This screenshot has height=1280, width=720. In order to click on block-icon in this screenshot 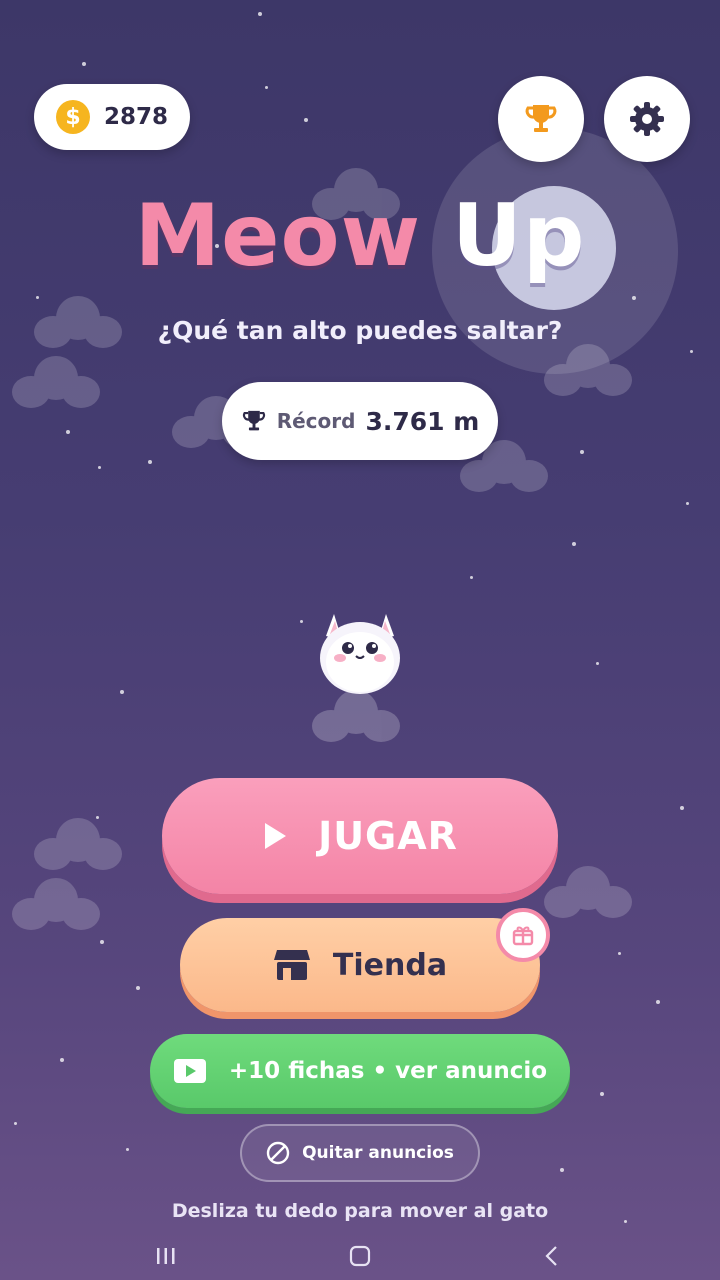, I will do `click(278, 1153)`.